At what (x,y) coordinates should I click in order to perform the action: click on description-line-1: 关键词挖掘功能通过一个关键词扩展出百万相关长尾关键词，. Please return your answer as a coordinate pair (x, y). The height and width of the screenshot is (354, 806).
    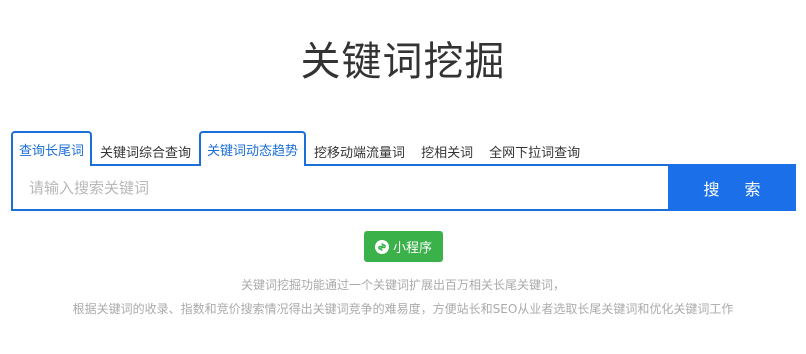
    Looking at the image, I should click on (402, 285).